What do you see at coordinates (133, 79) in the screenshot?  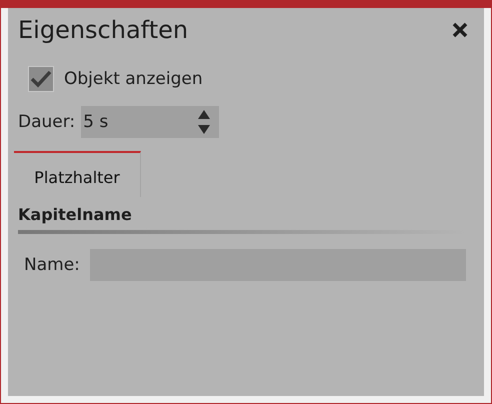 I see `checkbox-label: Objekt anzeigen` at bounding box center [133, 79].